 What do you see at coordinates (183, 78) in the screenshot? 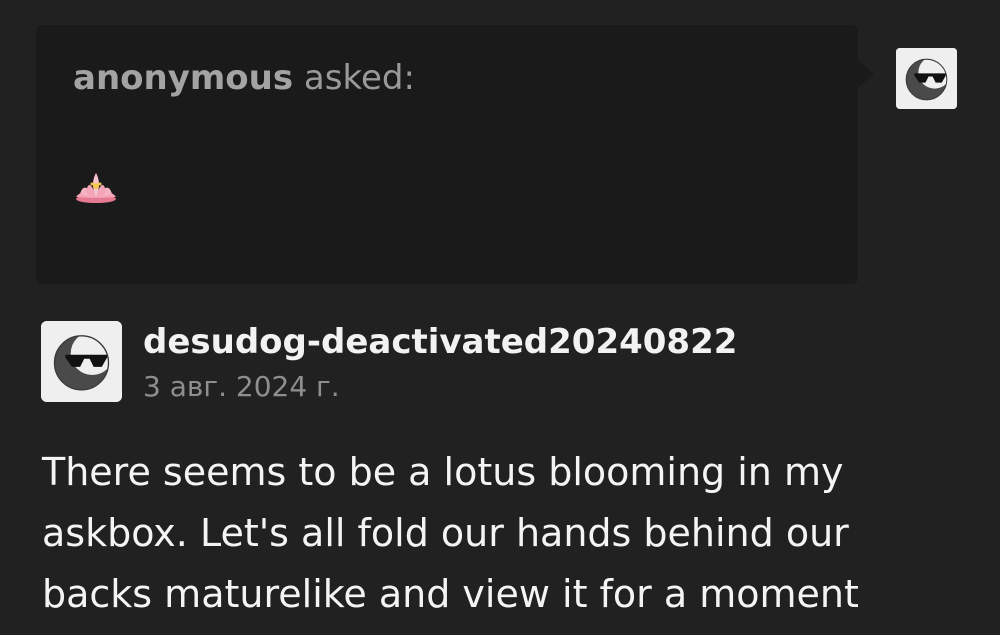
I see `asker-name: anonymous` at bounding box center [183, 78].